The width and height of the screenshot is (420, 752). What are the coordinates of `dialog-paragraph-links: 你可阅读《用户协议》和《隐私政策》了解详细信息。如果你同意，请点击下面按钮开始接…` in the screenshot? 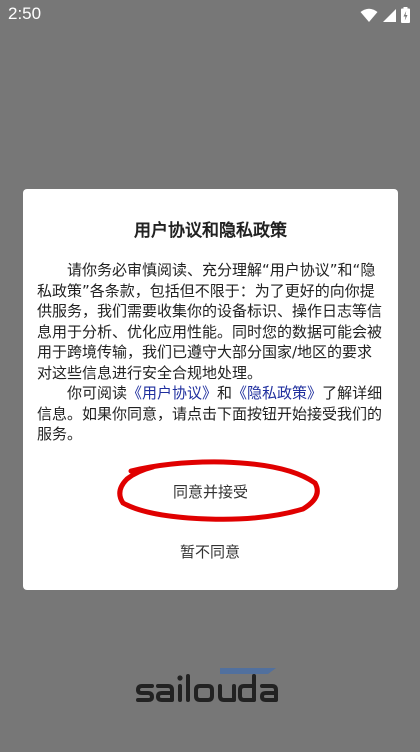 It's located at (211, 414).